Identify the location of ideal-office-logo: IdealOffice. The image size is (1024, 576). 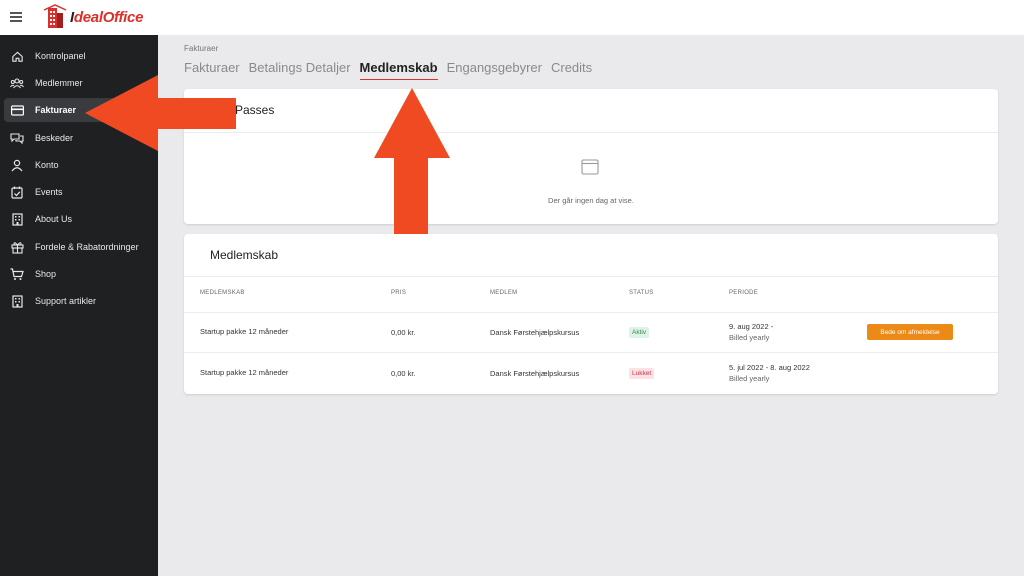
(92, 17).